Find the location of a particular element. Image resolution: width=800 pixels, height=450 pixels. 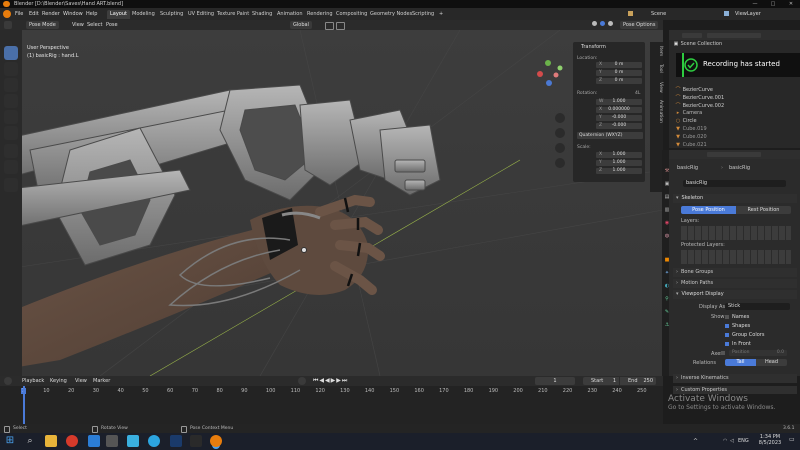

axes-checkbox is located at coordinates (723, 353).